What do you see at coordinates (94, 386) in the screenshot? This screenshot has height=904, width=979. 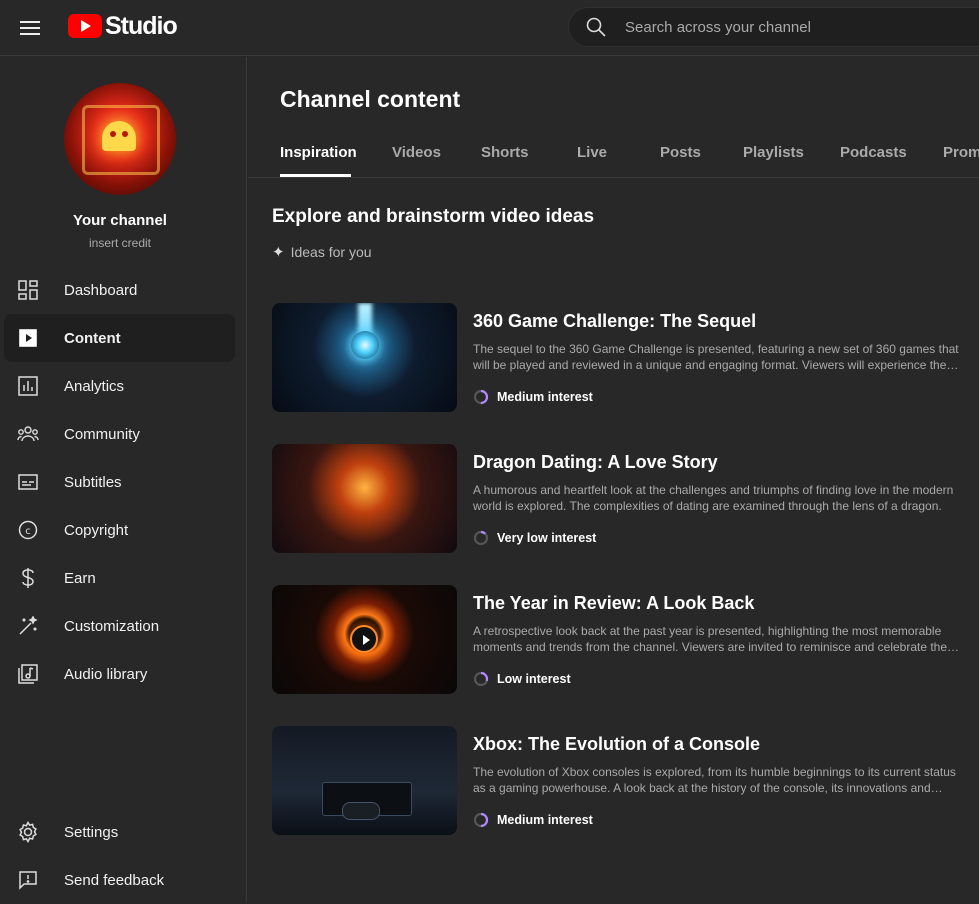 I see `sidebar-item-label: Analytics` at bounding box center [94, 386].